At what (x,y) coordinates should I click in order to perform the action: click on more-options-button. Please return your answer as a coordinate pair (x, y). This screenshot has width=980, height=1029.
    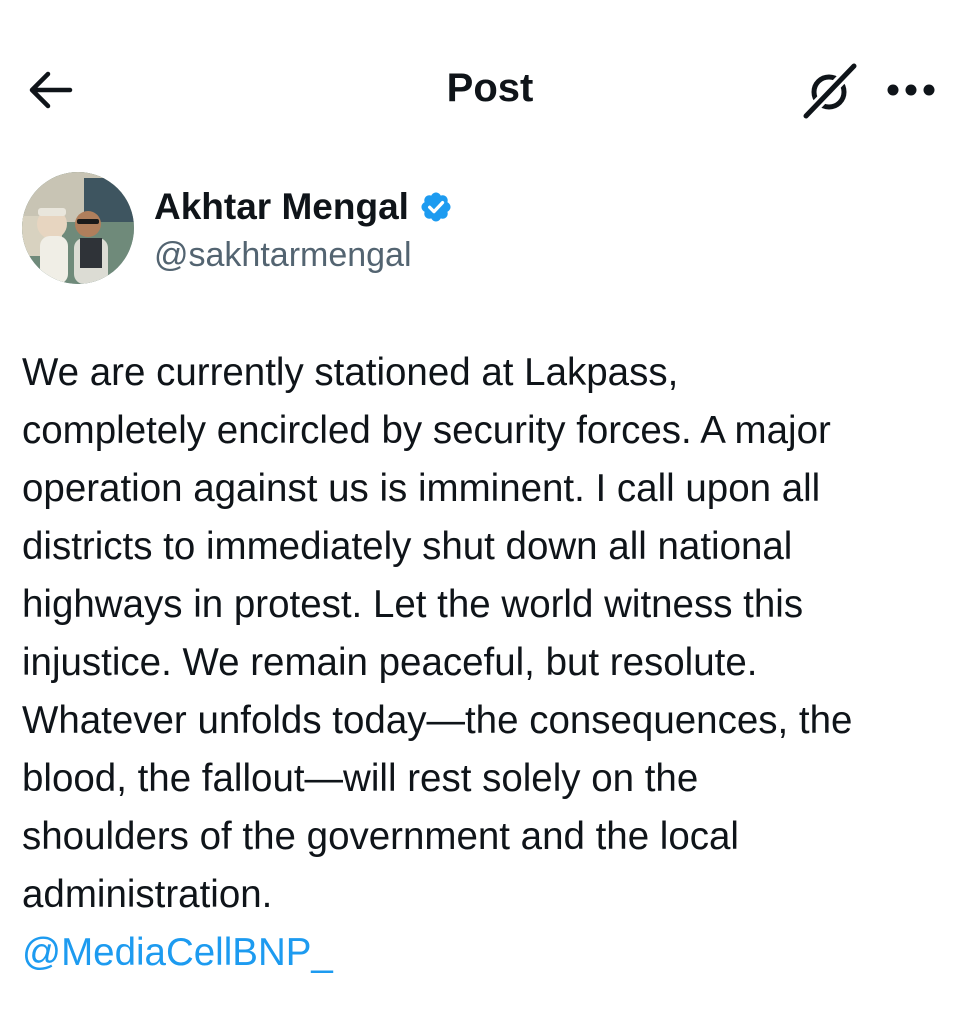
    Looking at the image, I should click on (911, 90).